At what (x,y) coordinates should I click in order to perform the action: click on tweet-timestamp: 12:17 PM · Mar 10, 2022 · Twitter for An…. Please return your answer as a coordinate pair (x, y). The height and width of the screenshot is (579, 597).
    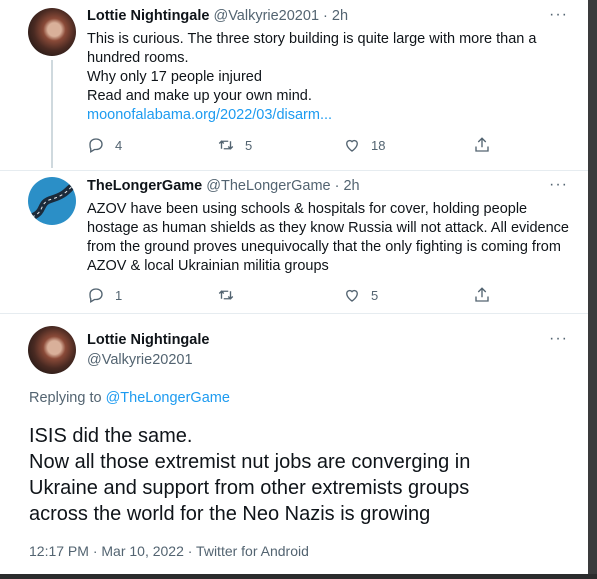
    Looking at the image, I should click on (169, 551).